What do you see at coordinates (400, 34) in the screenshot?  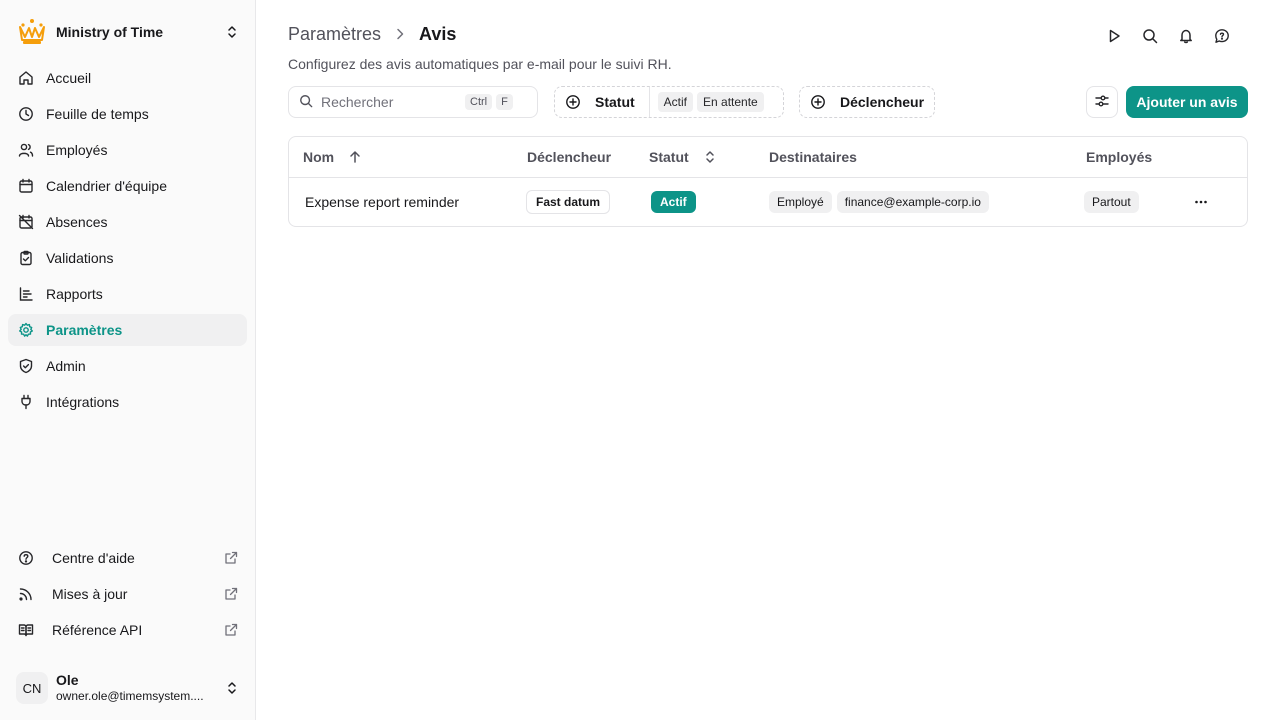 I see `chevron-right-icon` at bounding box center [400, 34].